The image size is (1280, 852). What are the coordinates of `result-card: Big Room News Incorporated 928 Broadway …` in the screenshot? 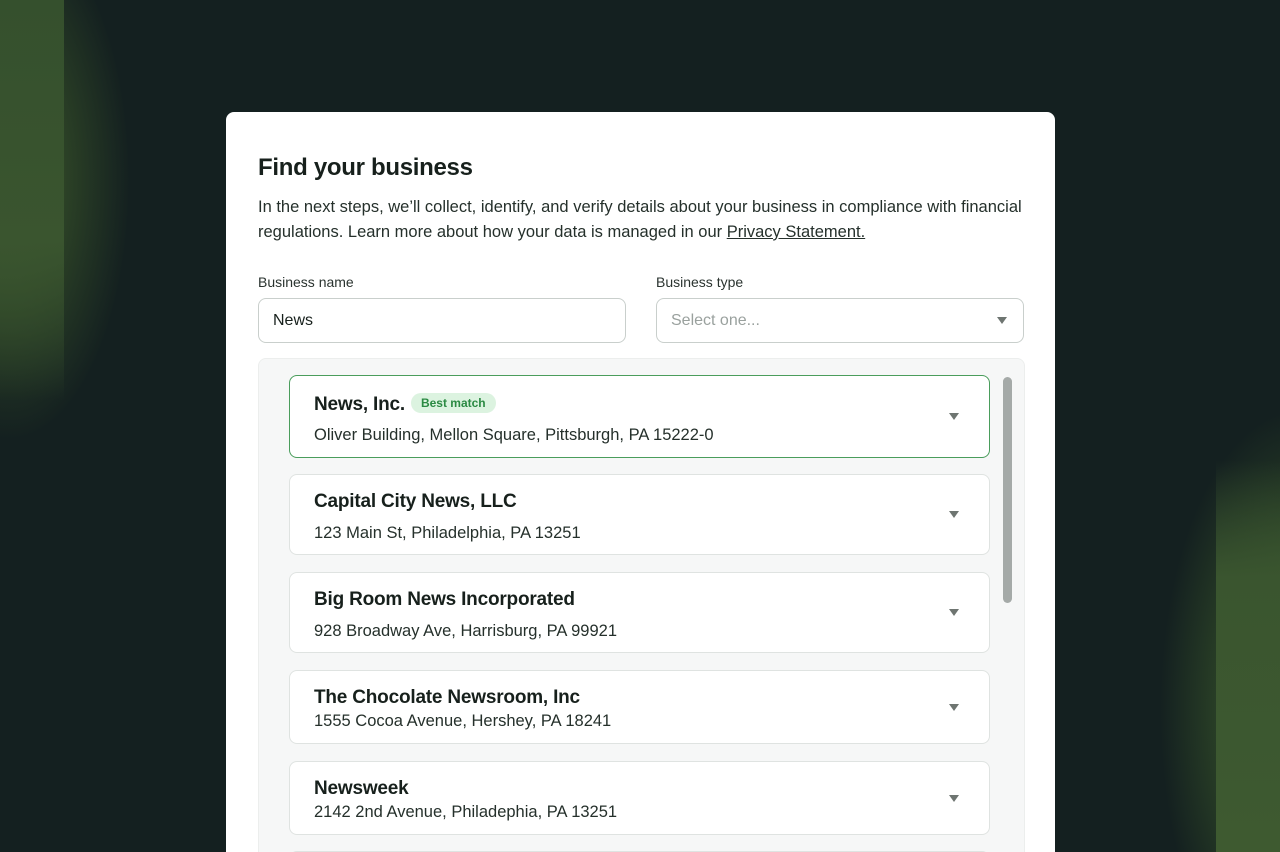 It's located at (639, 612).